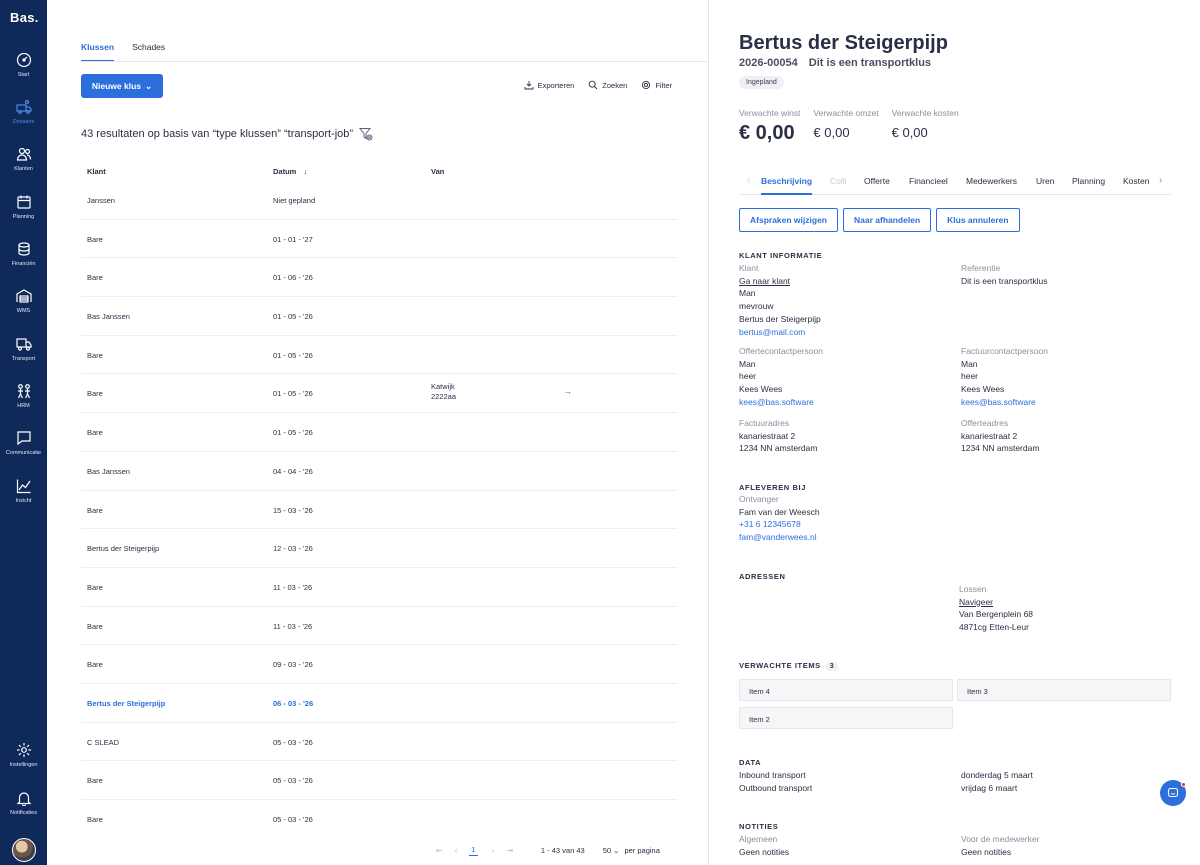  I want to click on item-card: Item 3, so click(1064, 690).